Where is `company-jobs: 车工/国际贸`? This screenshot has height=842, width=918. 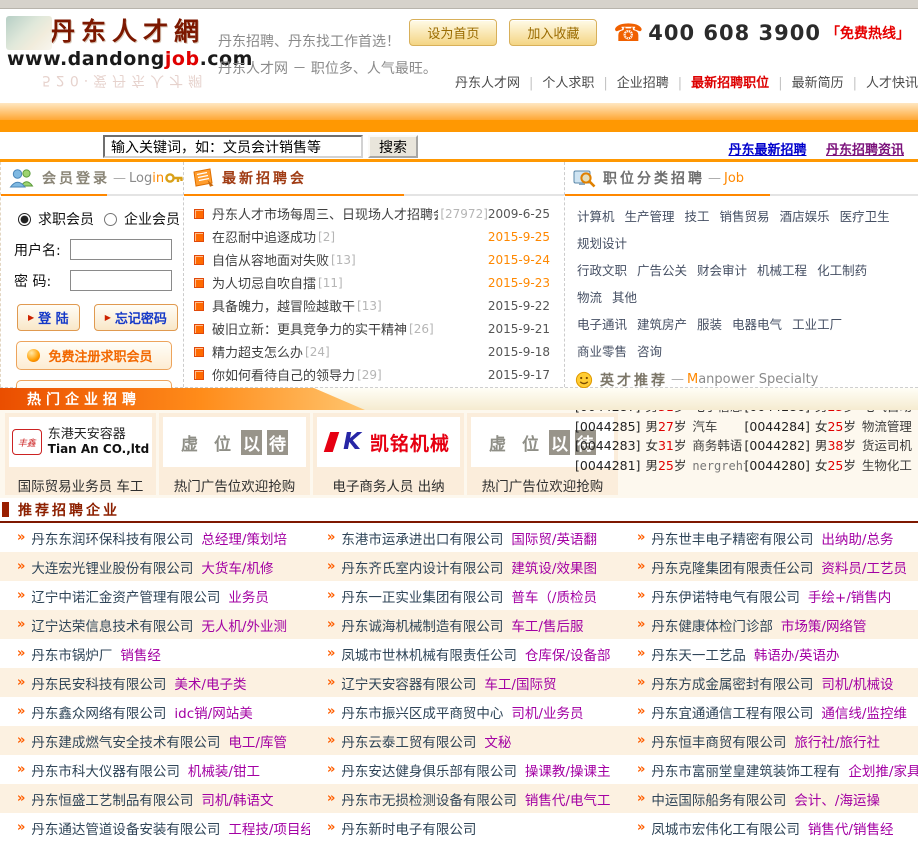 company-jobs: 车工/国际贸 is located at coordinates (520, 683).